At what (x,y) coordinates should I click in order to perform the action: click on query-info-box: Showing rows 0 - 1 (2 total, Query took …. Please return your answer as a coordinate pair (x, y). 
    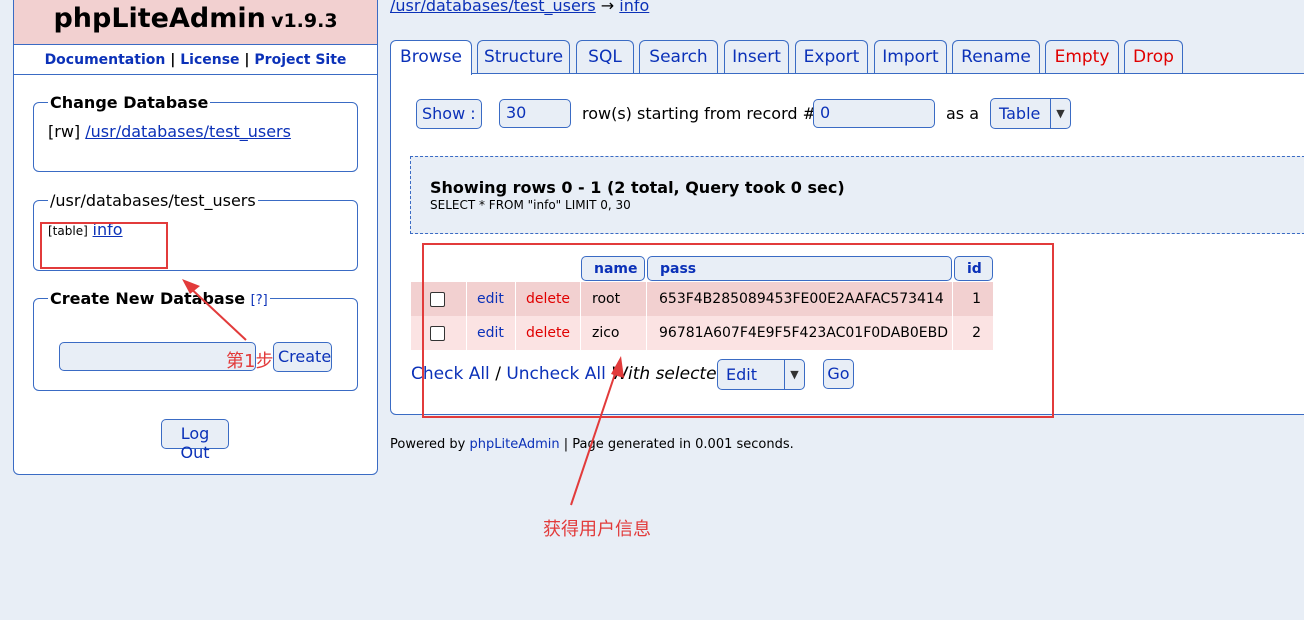
    Looking at the image, I should click on (857, 195).